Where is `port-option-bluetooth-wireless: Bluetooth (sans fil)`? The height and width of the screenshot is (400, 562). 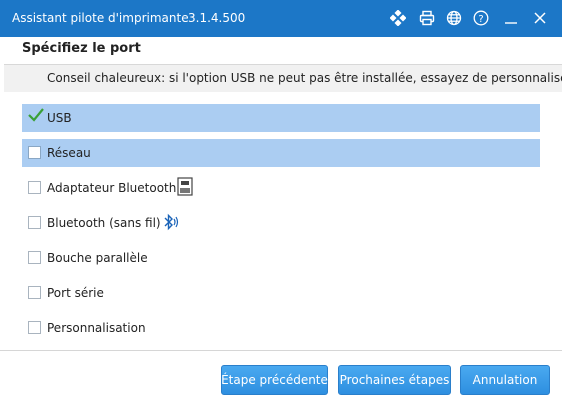
port-option-bluetooth-wireless: Bluetooth (sans fil) is located at coordinates (281, 223).